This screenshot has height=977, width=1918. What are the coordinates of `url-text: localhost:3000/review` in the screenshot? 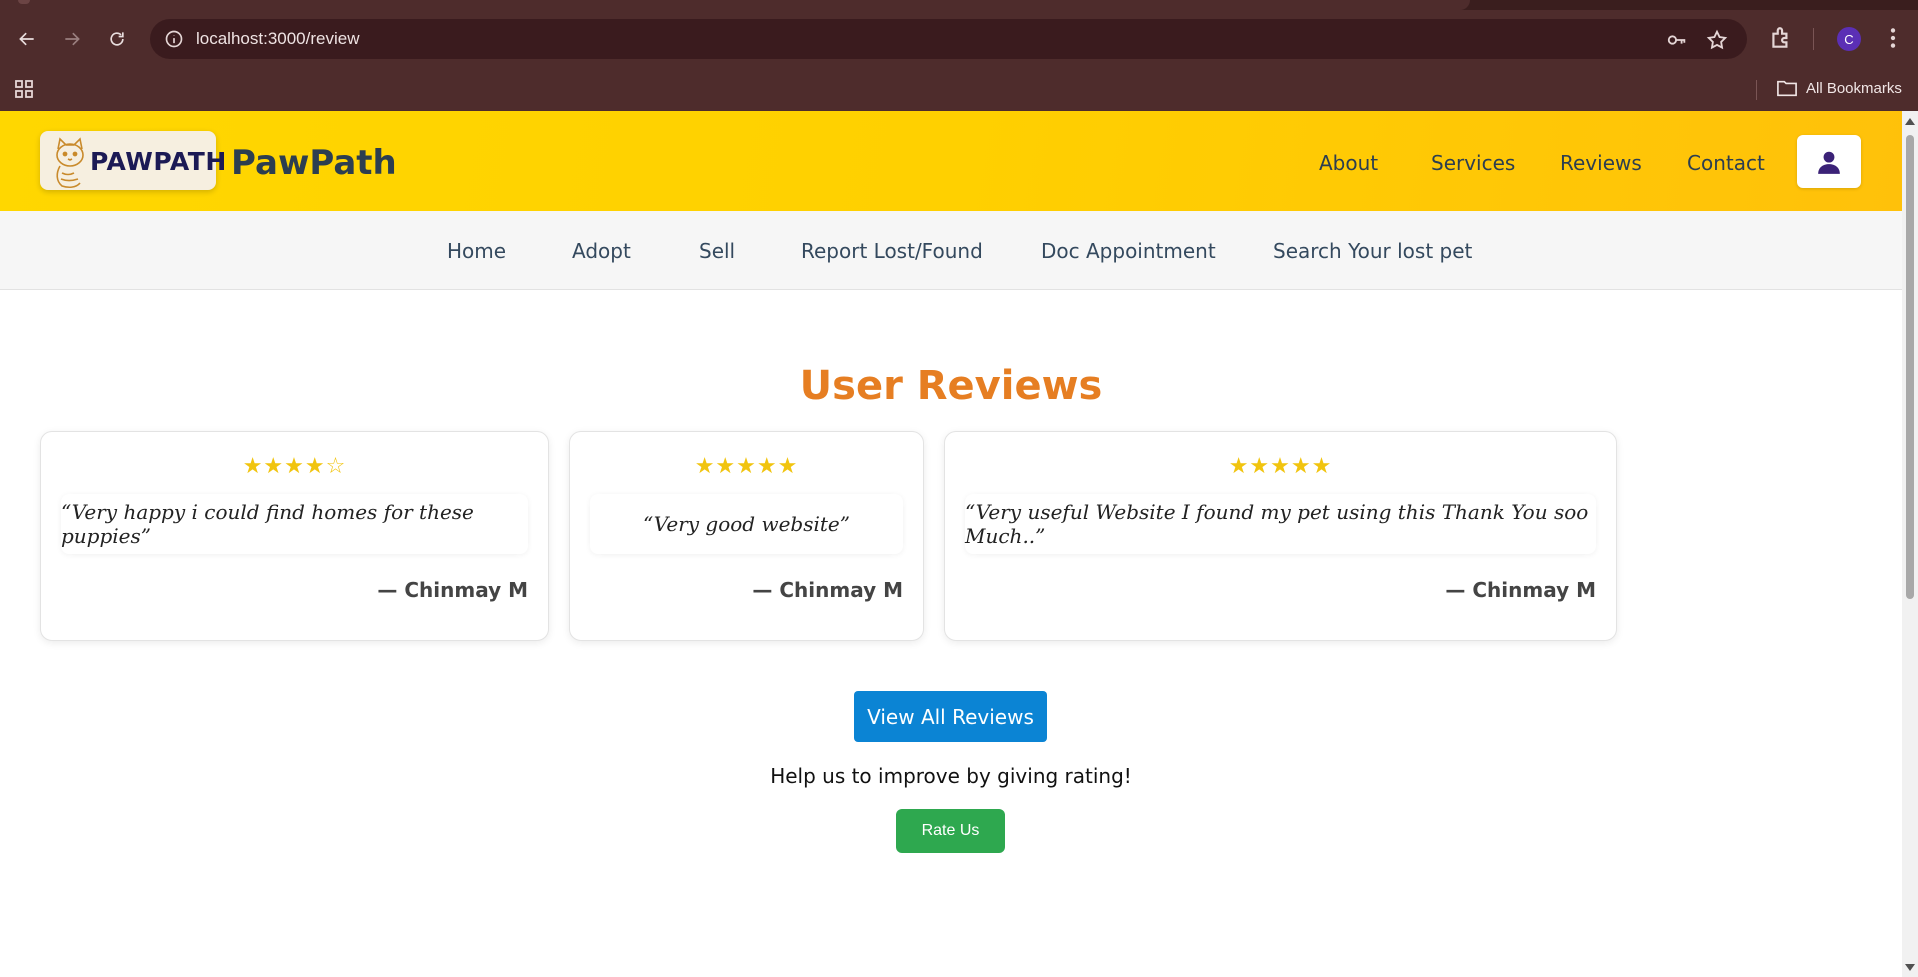 It's located at (277, 39).